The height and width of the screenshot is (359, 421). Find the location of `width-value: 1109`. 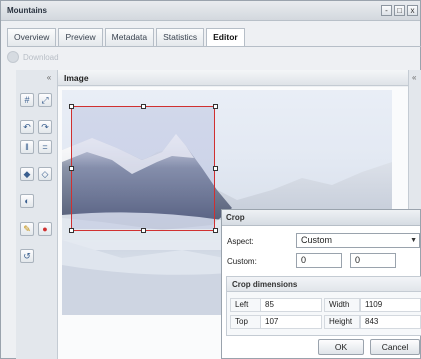

width-value: 1109 is located at coordinates (390, 305).